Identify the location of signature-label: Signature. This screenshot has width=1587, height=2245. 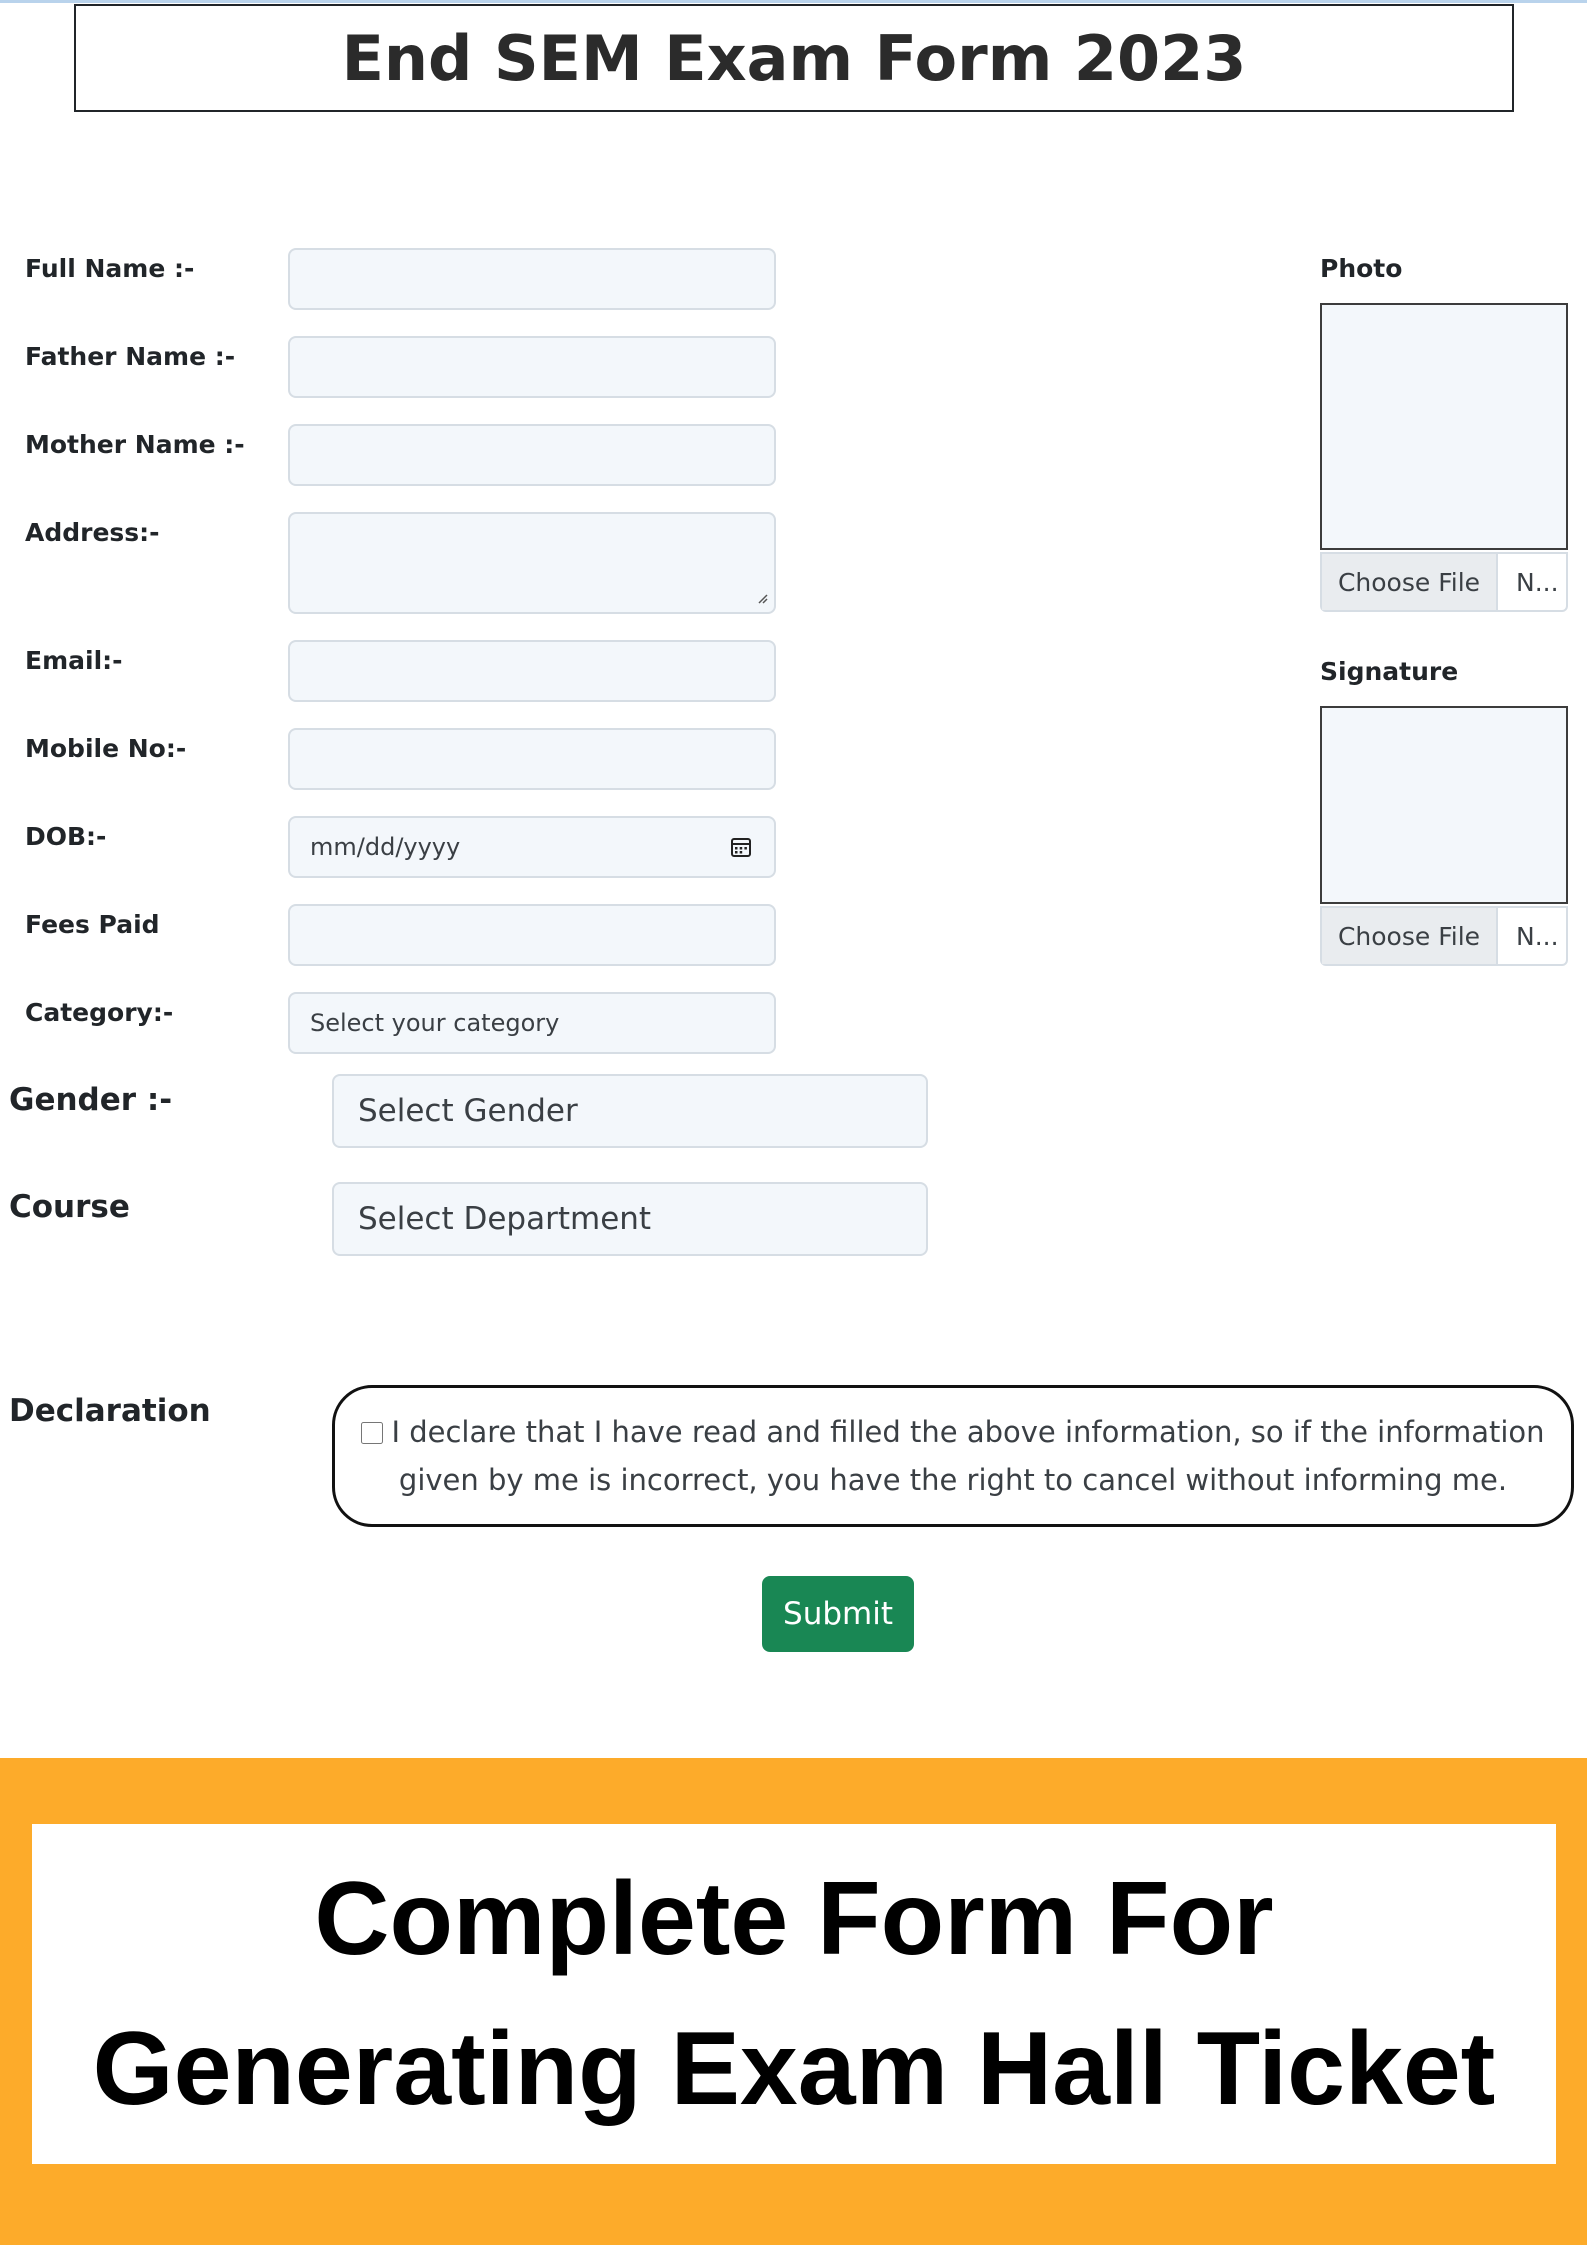
(1389, 671).